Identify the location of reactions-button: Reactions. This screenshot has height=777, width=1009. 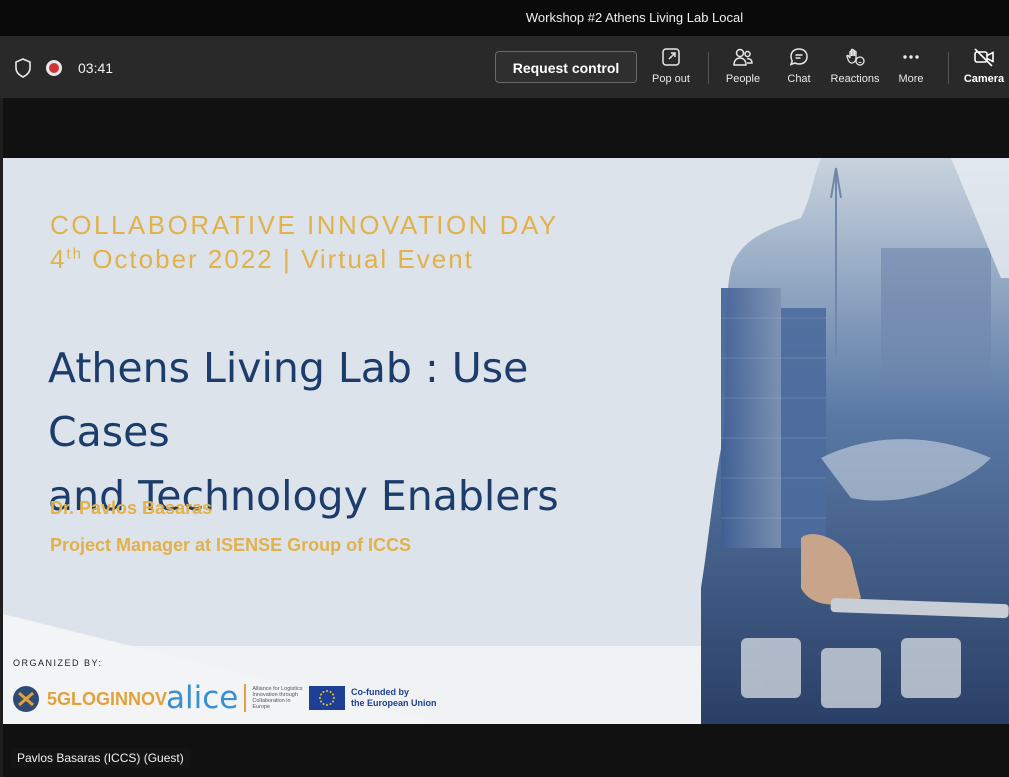
(855, 65).